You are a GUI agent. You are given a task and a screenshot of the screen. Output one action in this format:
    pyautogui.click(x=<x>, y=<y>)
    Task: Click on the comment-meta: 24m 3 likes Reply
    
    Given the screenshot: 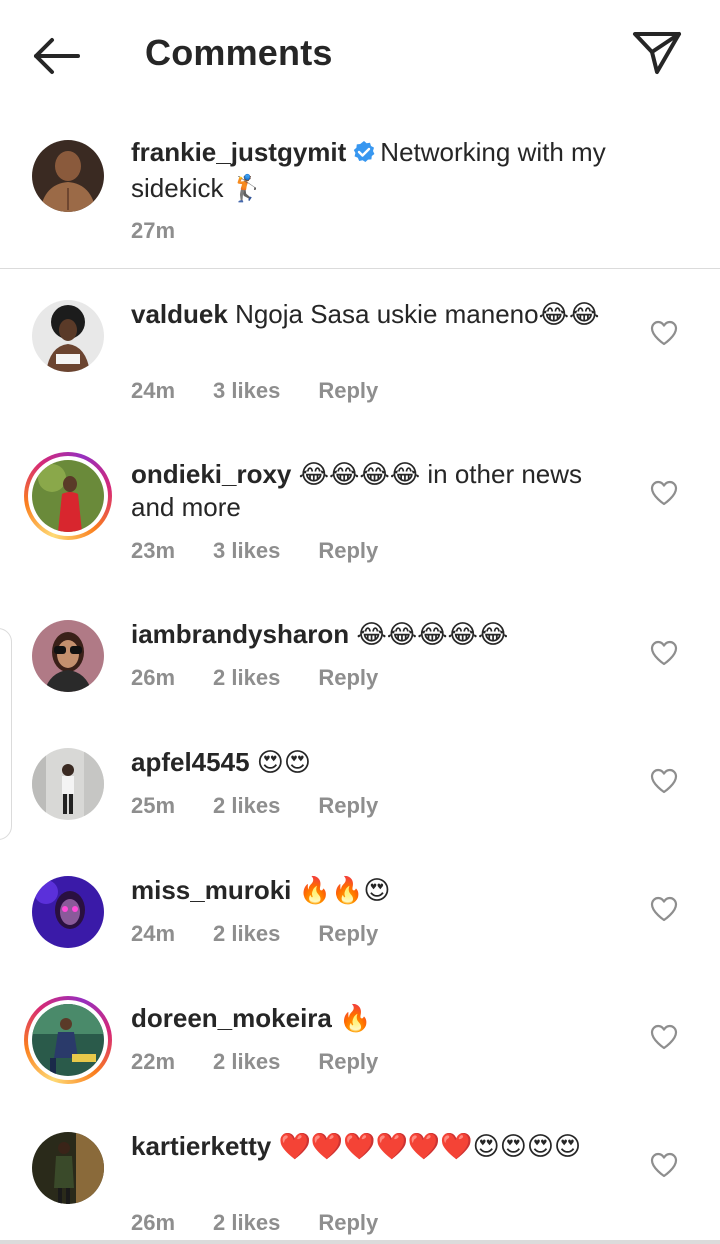 What is the action you would take?
    pyautogui.click(x=273, y=391)
    